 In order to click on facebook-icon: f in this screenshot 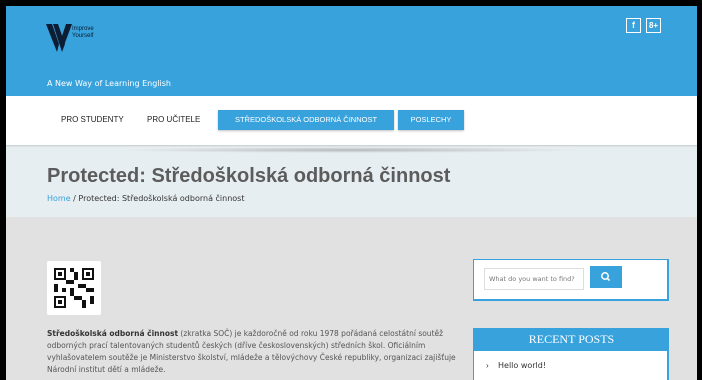, I will do `click(633, 25)`.